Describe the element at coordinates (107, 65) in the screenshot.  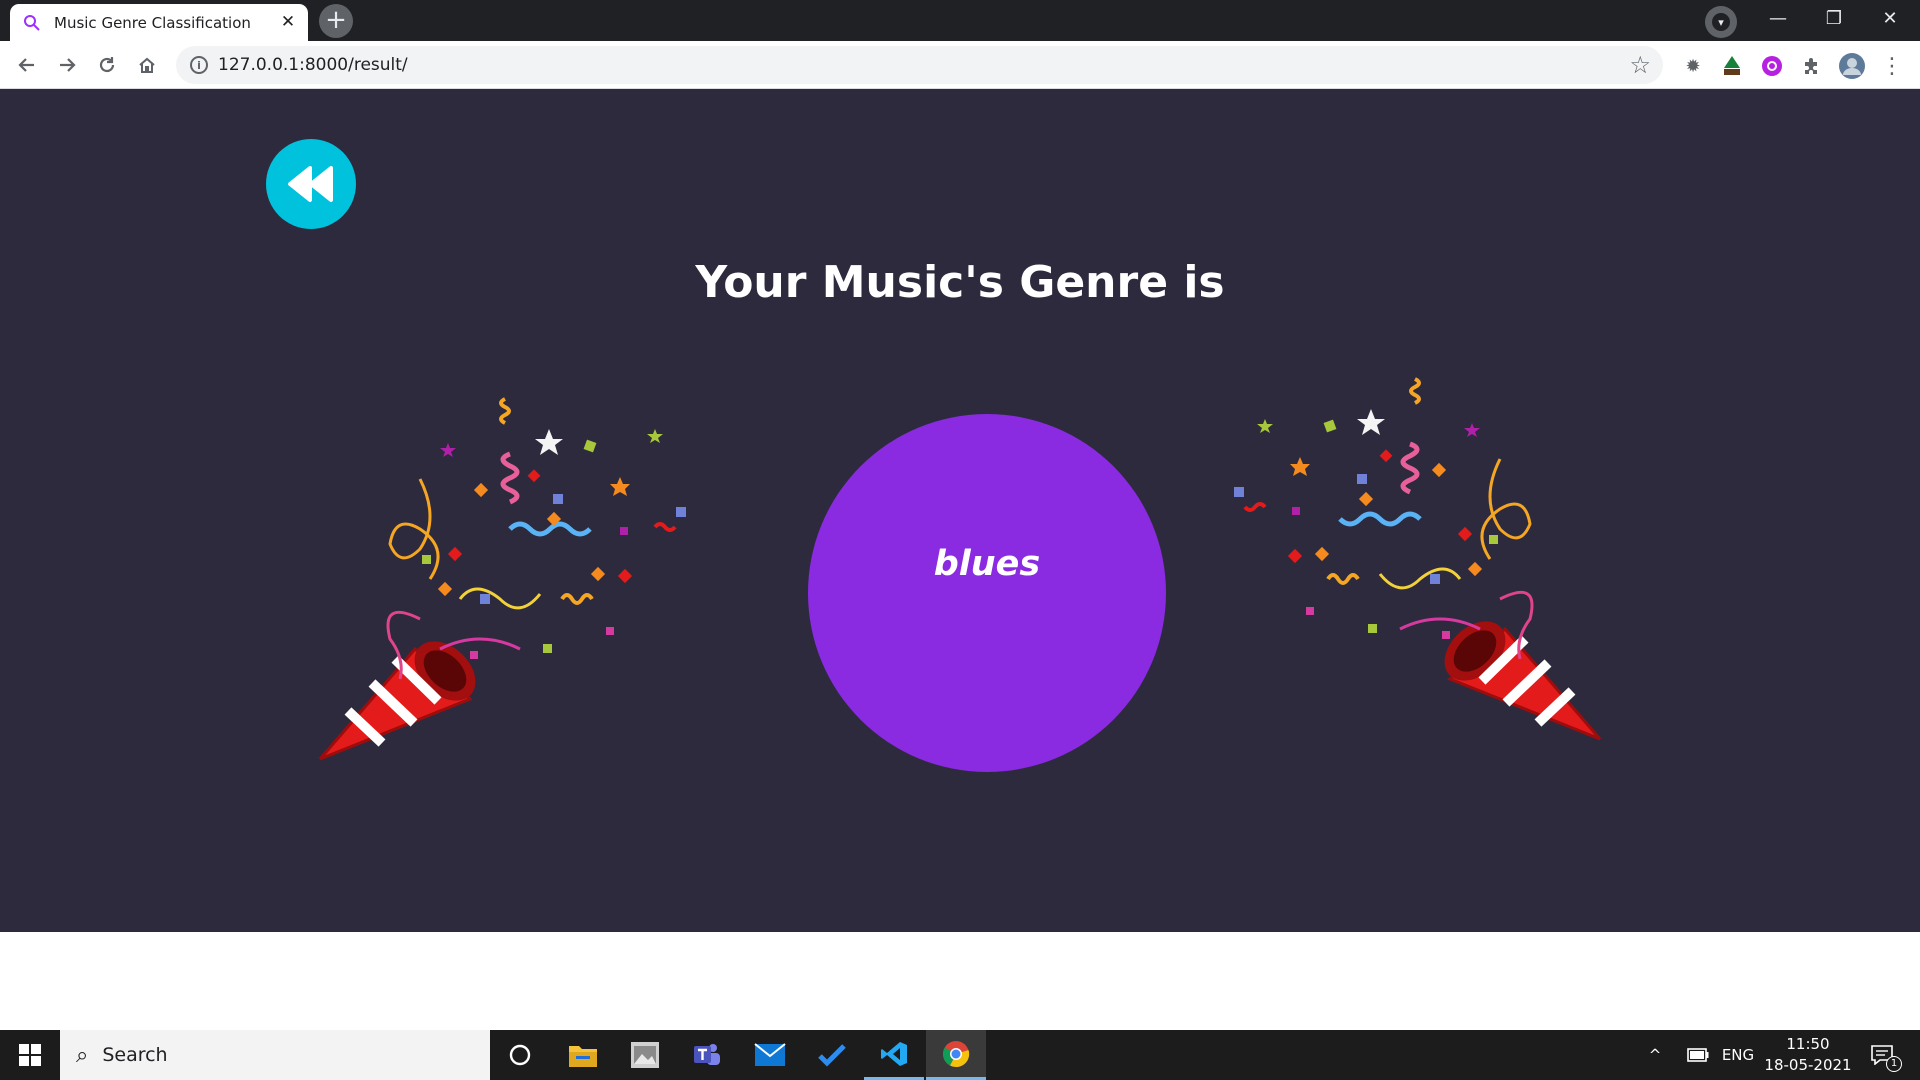
I see `reload-icon` at that location.